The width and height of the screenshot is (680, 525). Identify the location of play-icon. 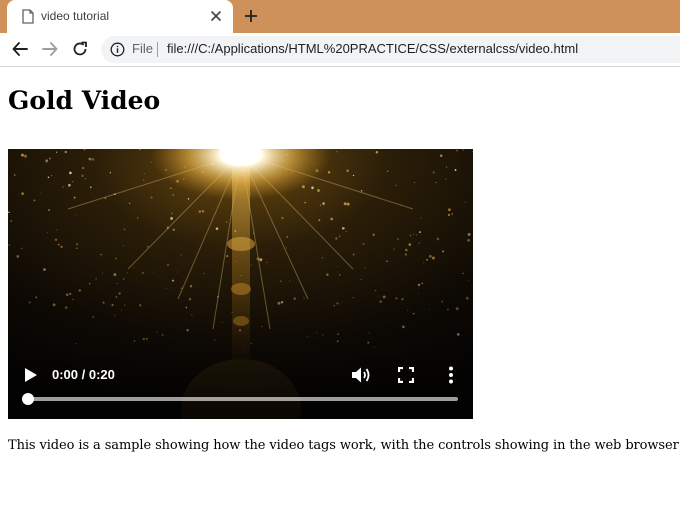
(31, 375).